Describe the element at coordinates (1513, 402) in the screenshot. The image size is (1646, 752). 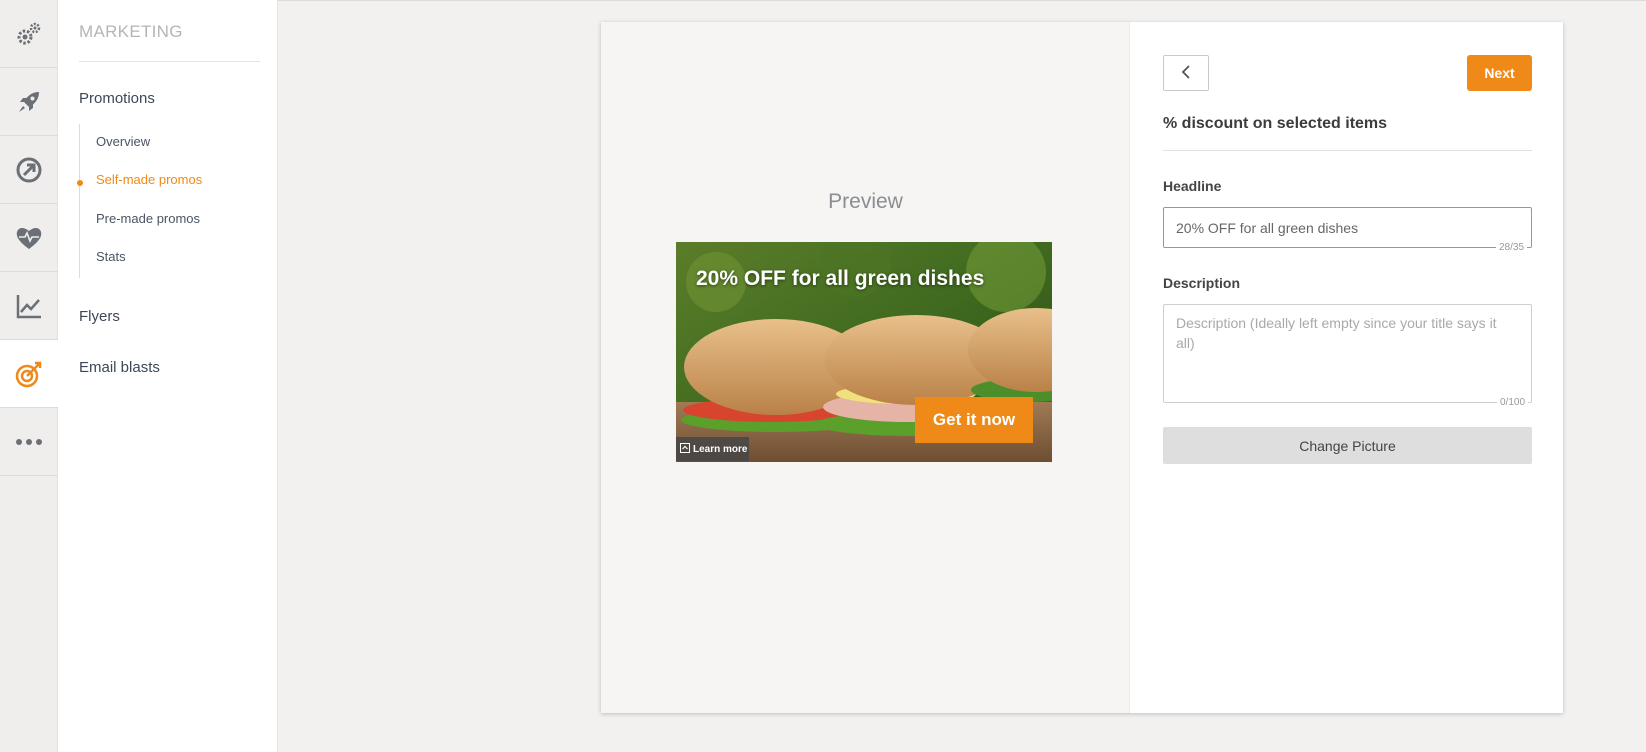
I see `description-counter: 0/100` at that location.